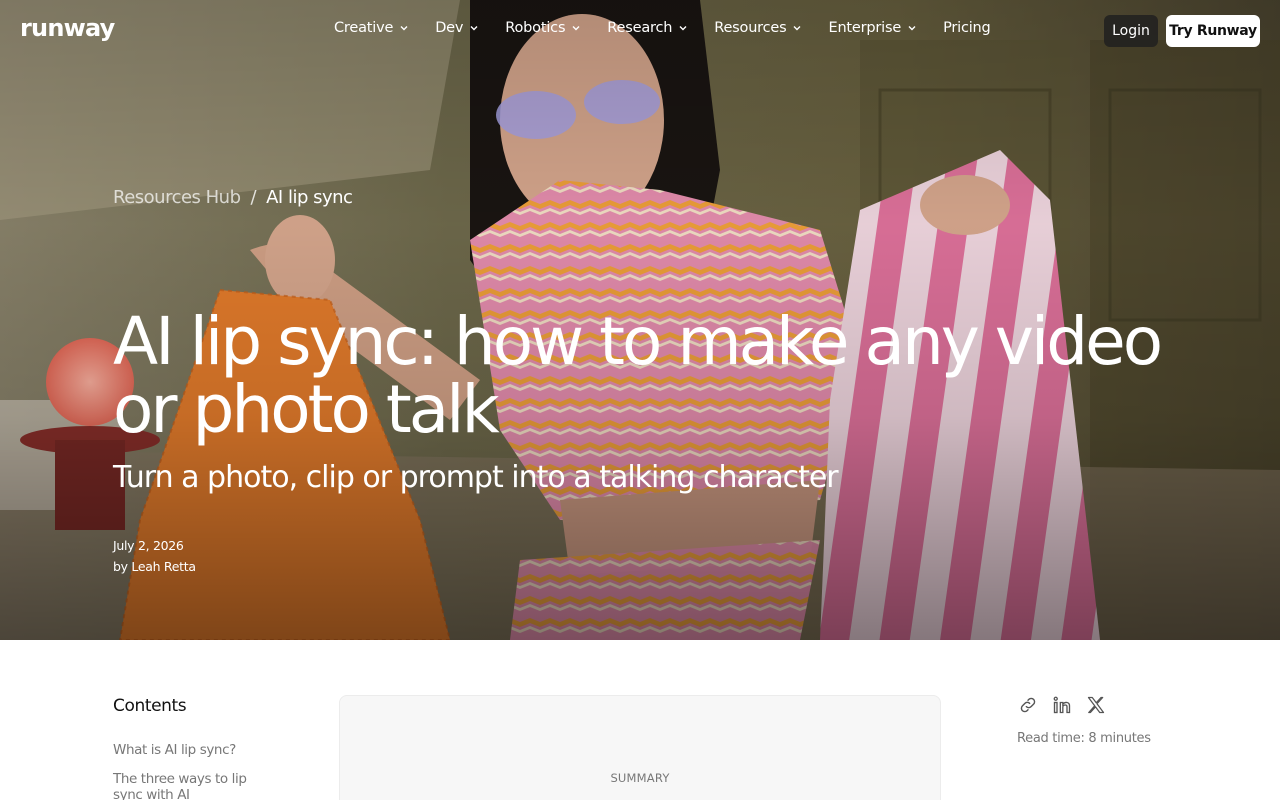  Describe the element at coordinates (309, 197) in the screenshot. I see `breadcrumb-current: AI lip sync` at that location.